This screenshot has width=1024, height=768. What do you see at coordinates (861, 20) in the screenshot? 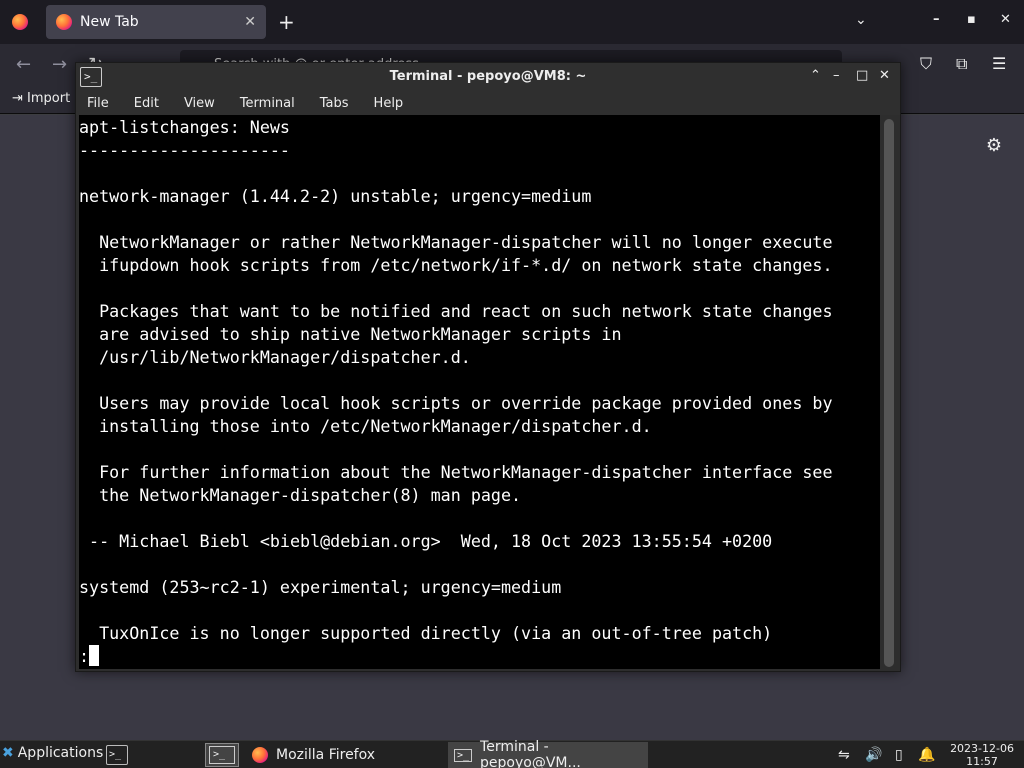
I see `list-all-tabs-button: ⌄` at bounding box center [861, 20].